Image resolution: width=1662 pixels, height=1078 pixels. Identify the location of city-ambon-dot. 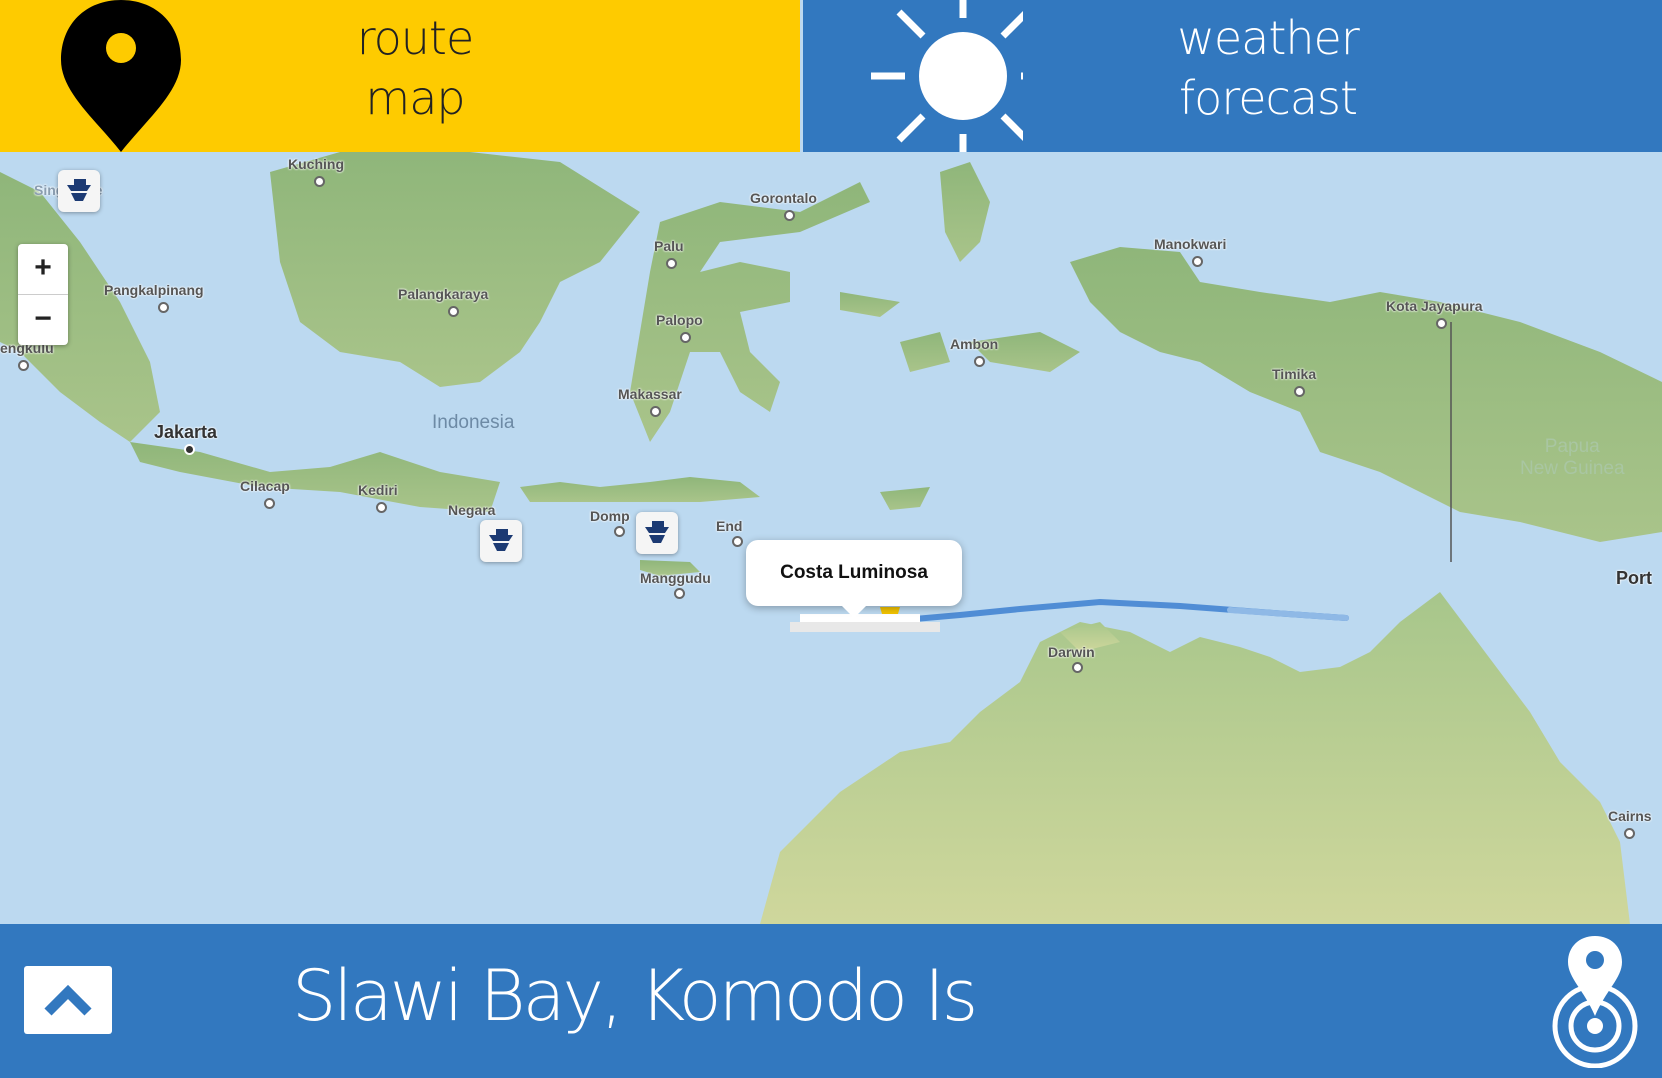
(979, 361).